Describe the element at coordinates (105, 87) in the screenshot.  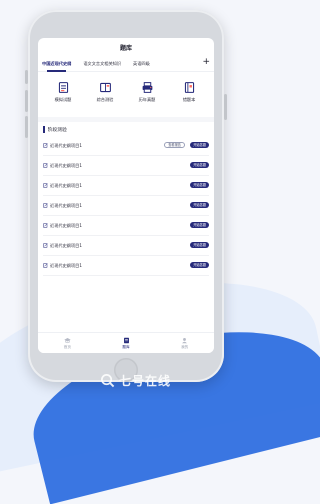
I see `book-icon` at that location.